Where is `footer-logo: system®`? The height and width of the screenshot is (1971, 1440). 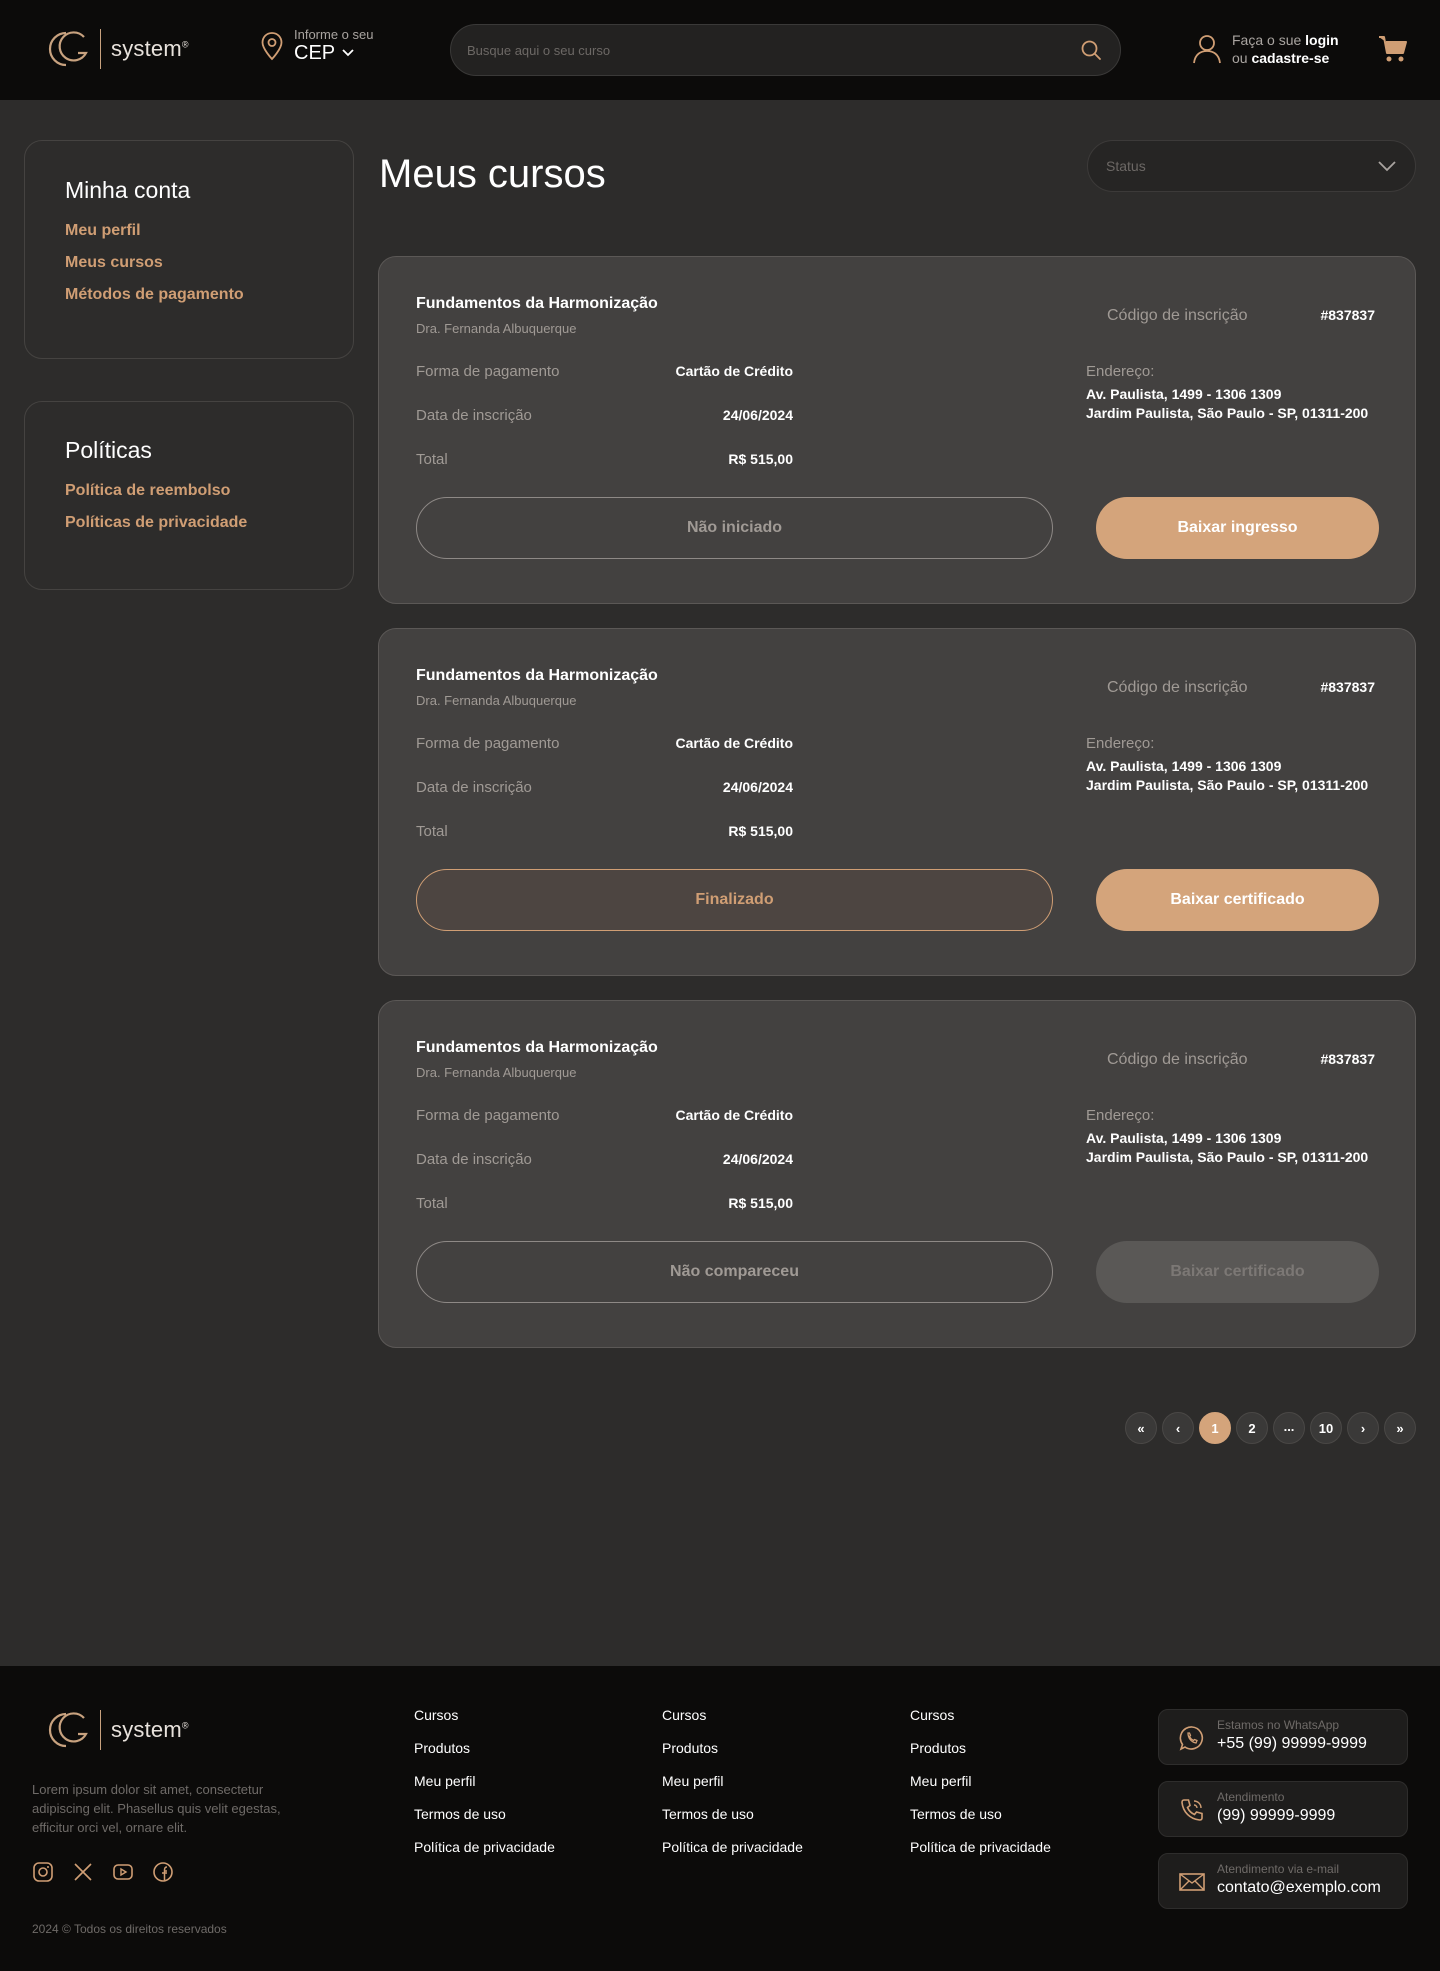 footer-logo: system® is located at coordinates (115, 1730).